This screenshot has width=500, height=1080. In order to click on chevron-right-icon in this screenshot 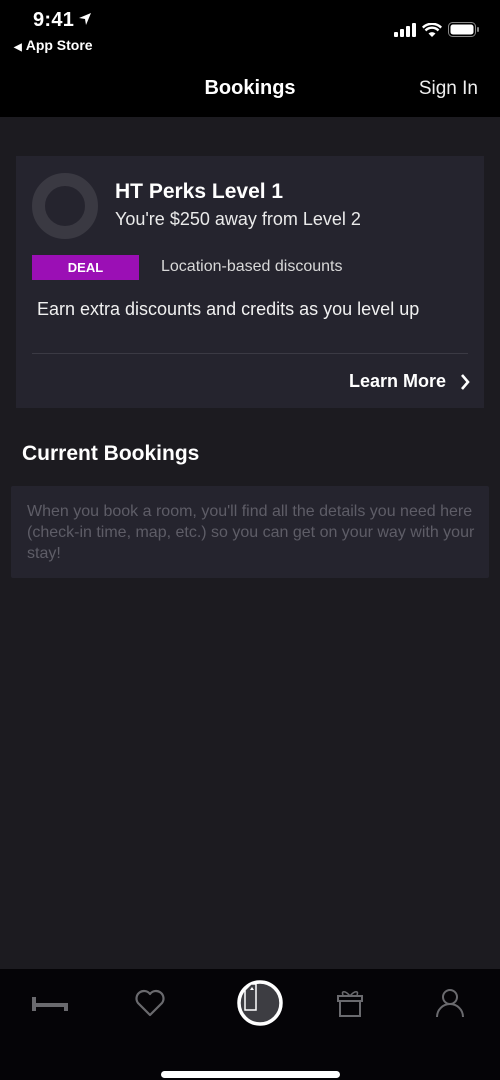, I will do `click(465, 381)`.